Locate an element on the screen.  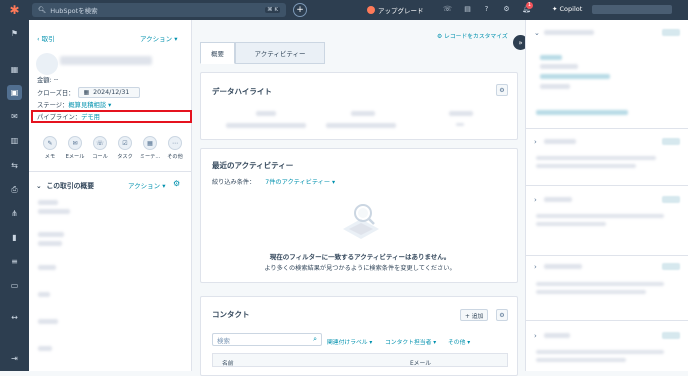
contacts-settings-icon: ⚙ is located at coordinates (502, 315).